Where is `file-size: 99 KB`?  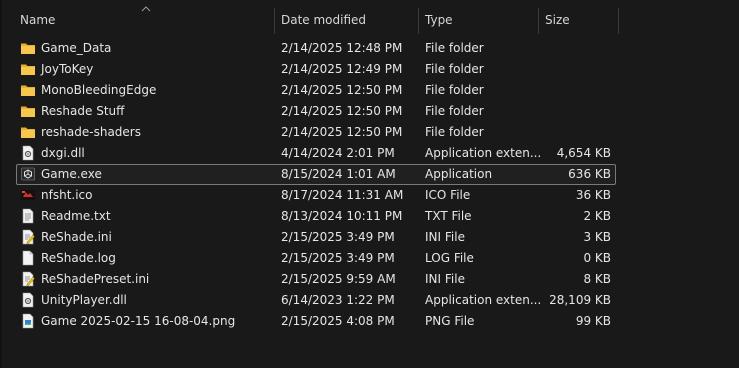 file-size: 99 KB is located at coordinates (593, 321).